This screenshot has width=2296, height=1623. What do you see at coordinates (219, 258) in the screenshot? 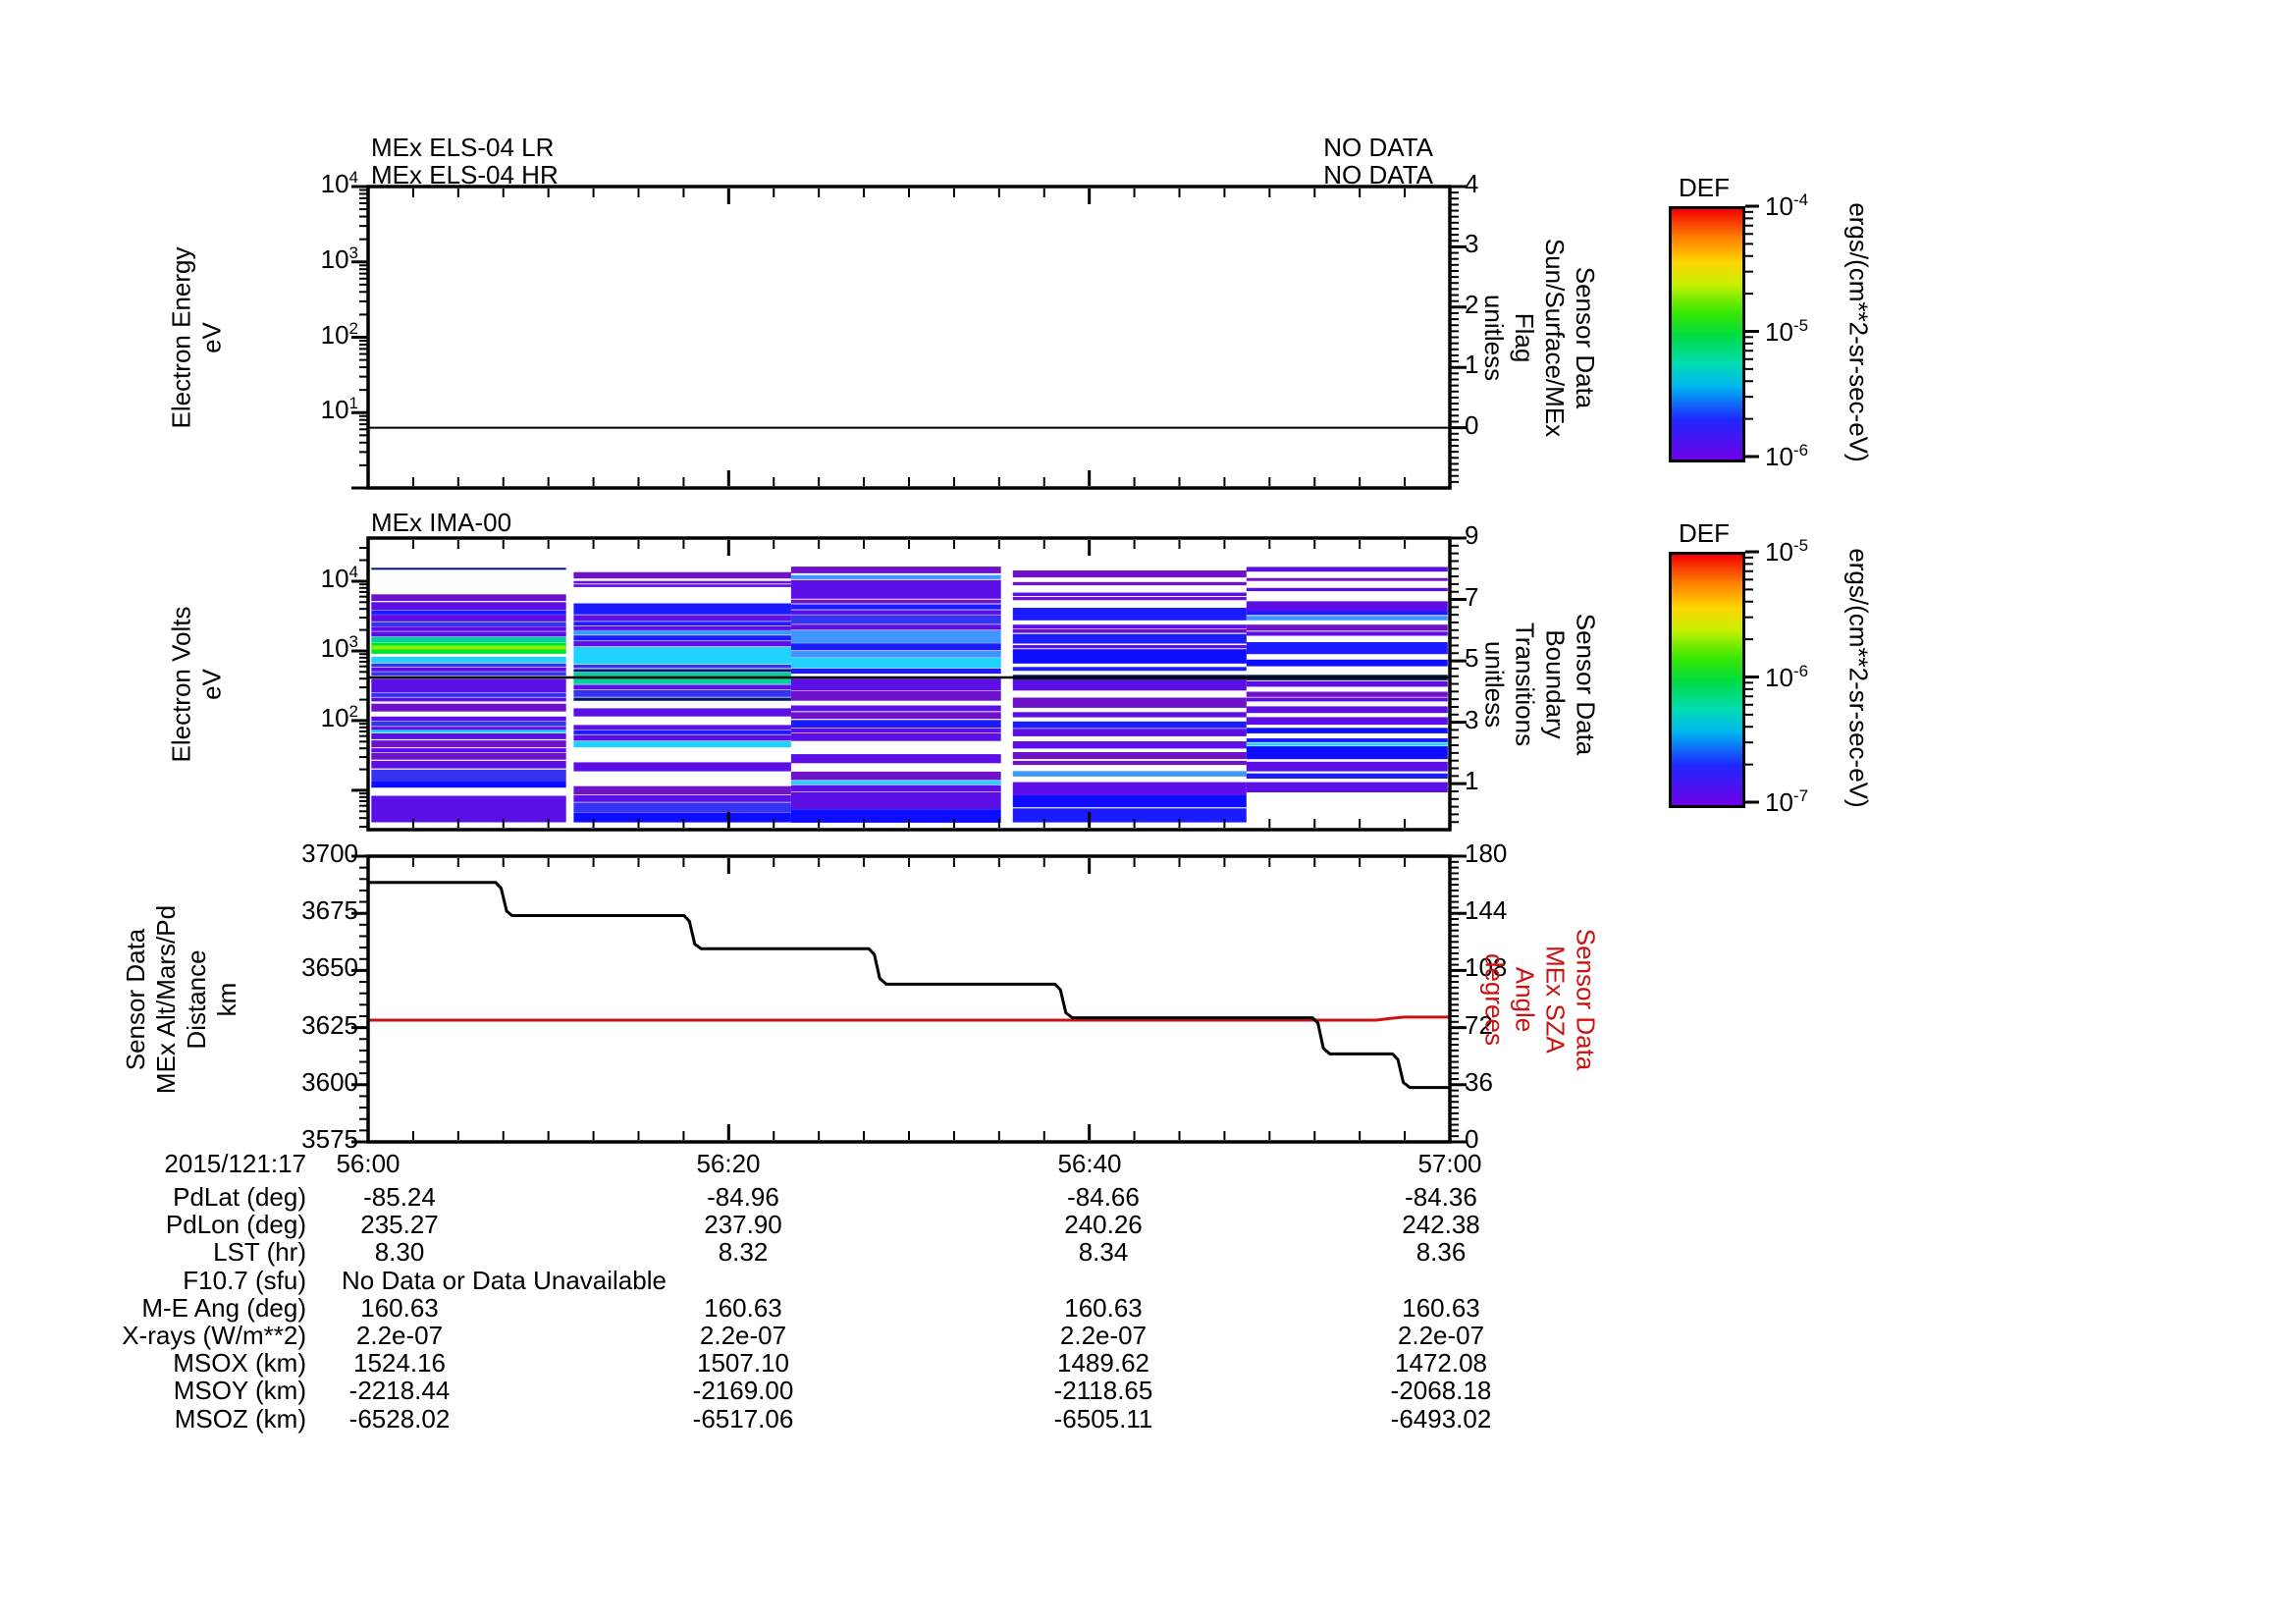
I see `els-yleft-tick-label: 103` at bounding box center [219, 258].